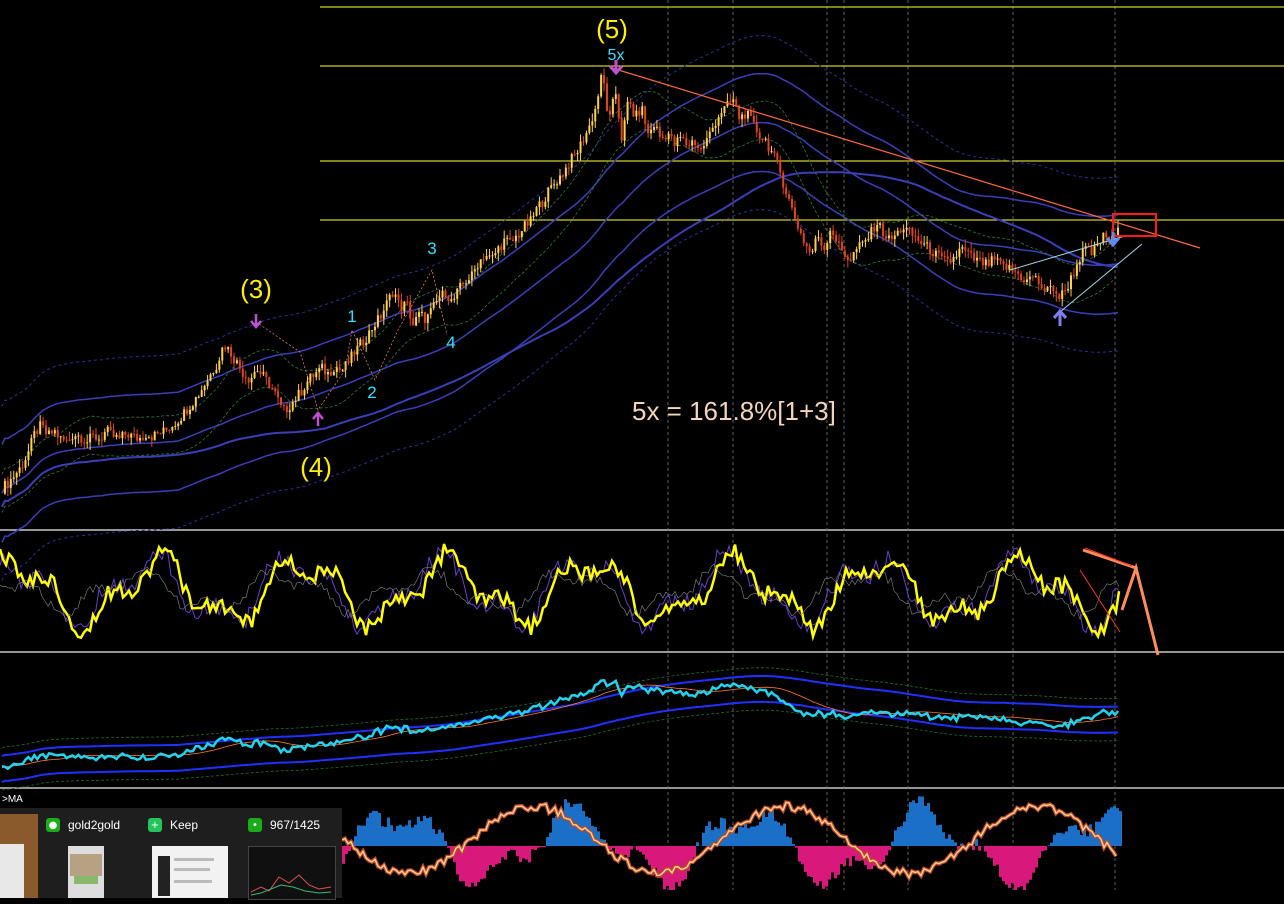 The image size is (1284, 904). What do you see at coordinates (291, 853) in the screenshot?
I see `taskbar-app-chat: •967/1425` at bounding box center [291, 853].